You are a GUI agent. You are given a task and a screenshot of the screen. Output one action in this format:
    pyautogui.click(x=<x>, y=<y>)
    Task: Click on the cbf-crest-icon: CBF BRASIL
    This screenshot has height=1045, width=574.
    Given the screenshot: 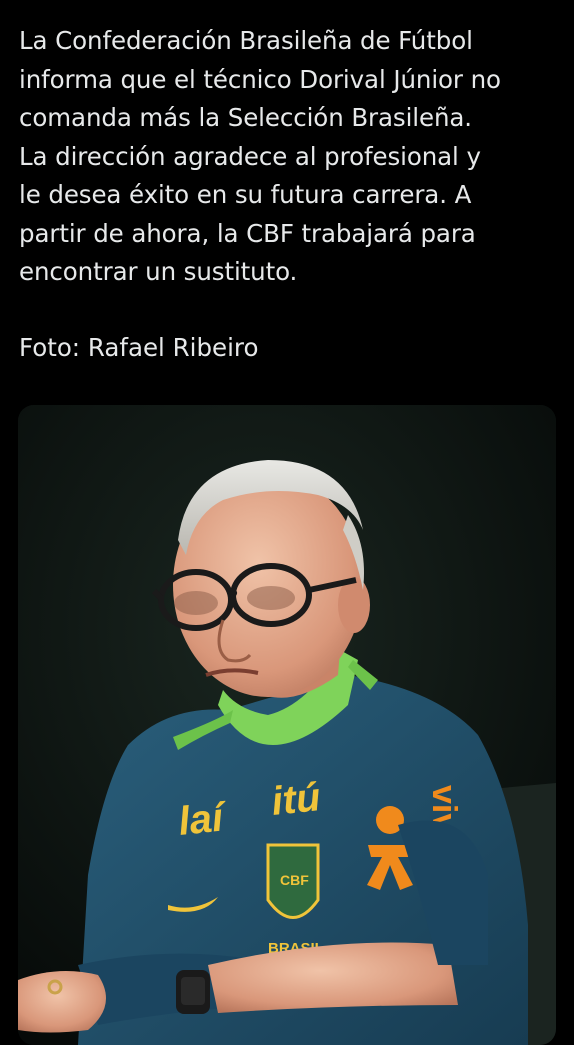 What is the action you would take?
    pyautogui.click(x=295, y=900)
    